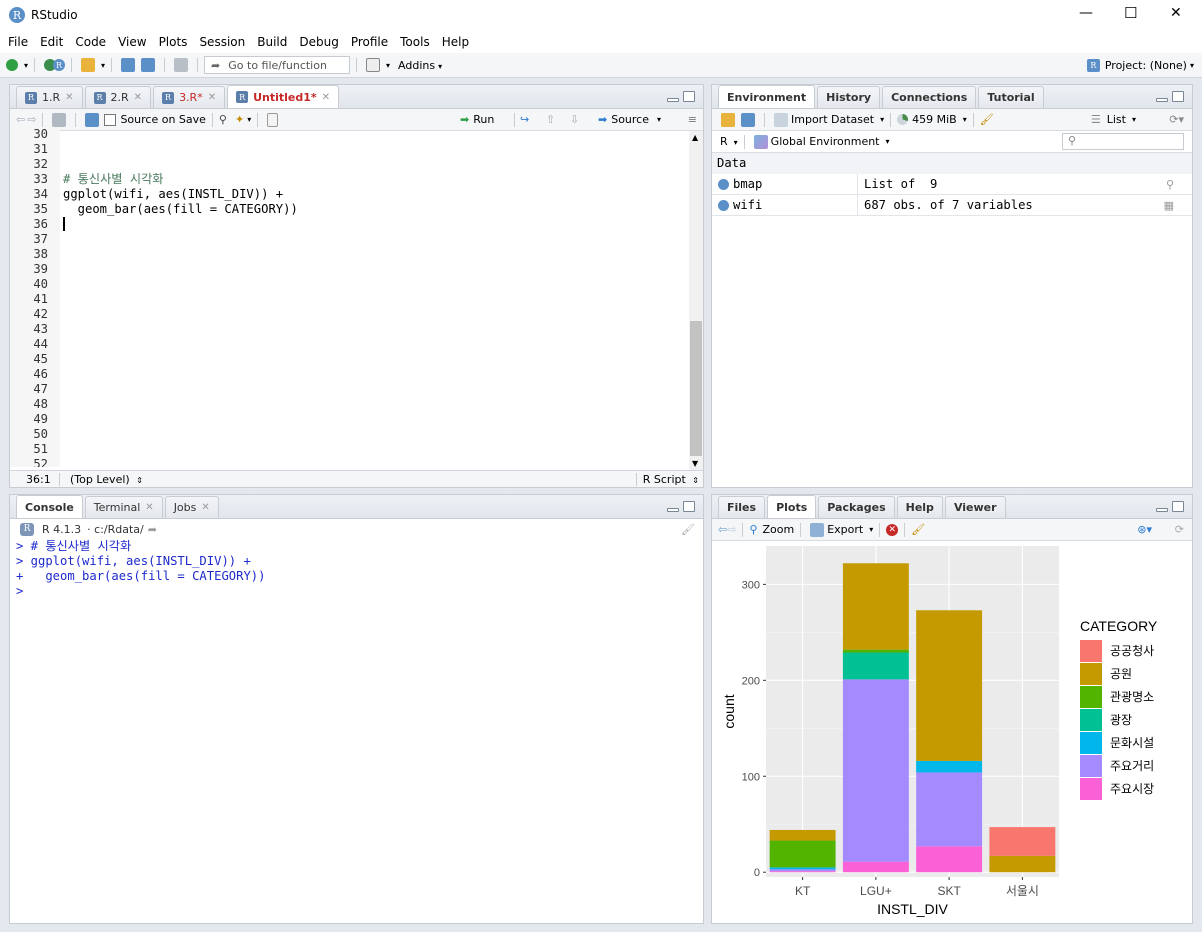 The image size is (1202, 932). What do you see at coordinates (827, 119) in the screenshot?
I see `import-dataset-menu: Import Dataset ▾` at bounding box center [827, 119].